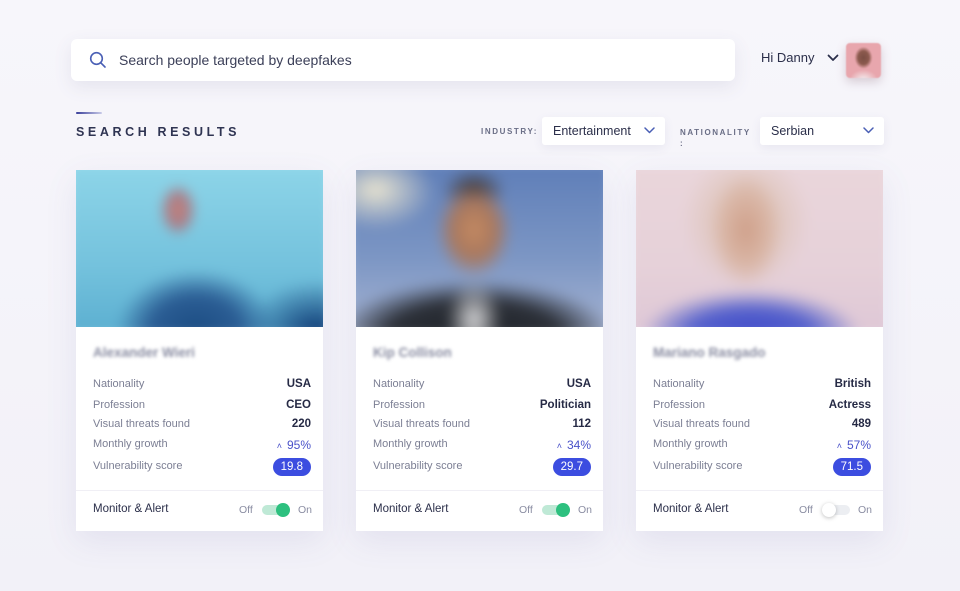 The image size is (960, 591). What do you see at coordinates (409, 60) in the screenshot?
I see `search-input` at bounding box center [409, 60].